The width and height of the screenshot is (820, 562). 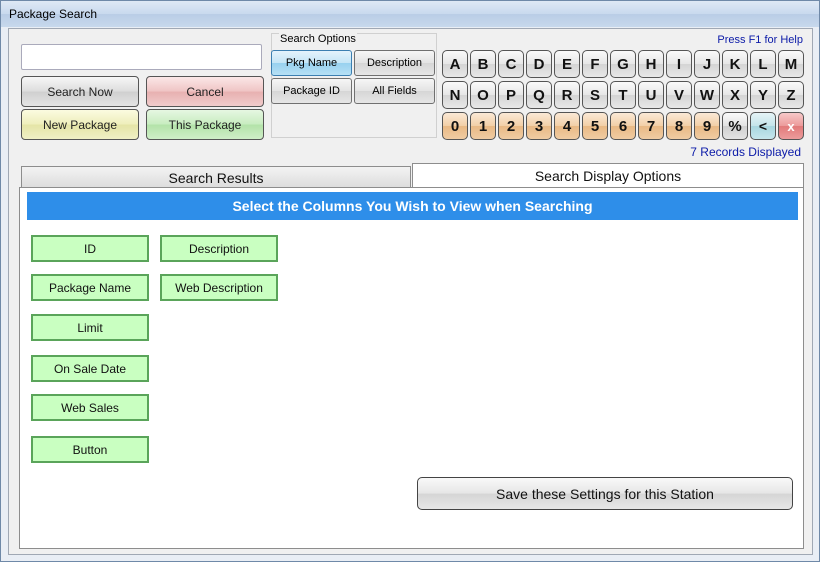 I want to click on this-package-button: This Package, so click(x=205, y=124).